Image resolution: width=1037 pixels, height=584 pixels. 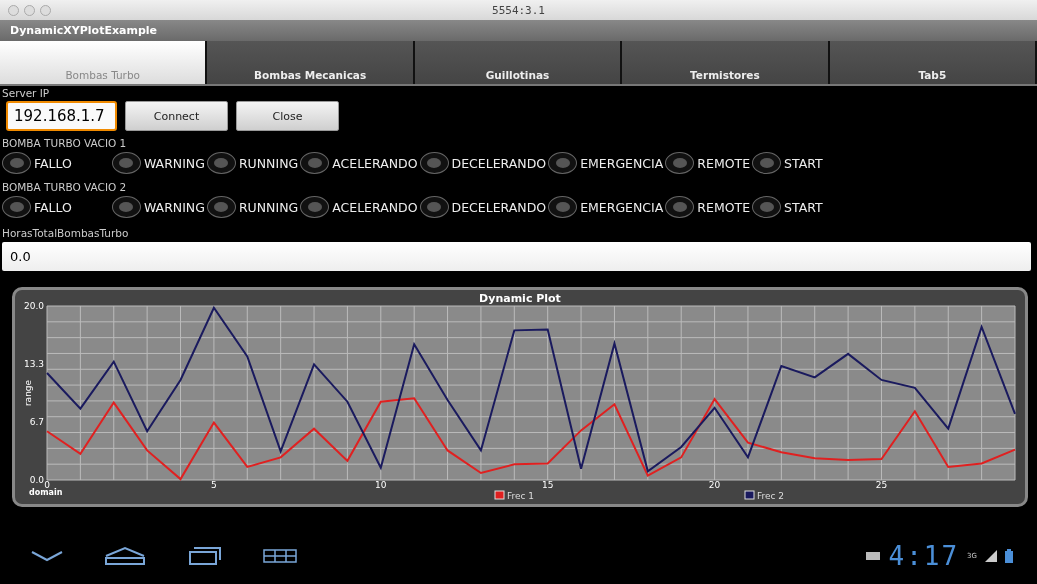 What do you see at coordinates (65, 187) in the screenshot?
I see `group-label: BOMBA TURBO VACIO 2` at bounding box center [65, 187].